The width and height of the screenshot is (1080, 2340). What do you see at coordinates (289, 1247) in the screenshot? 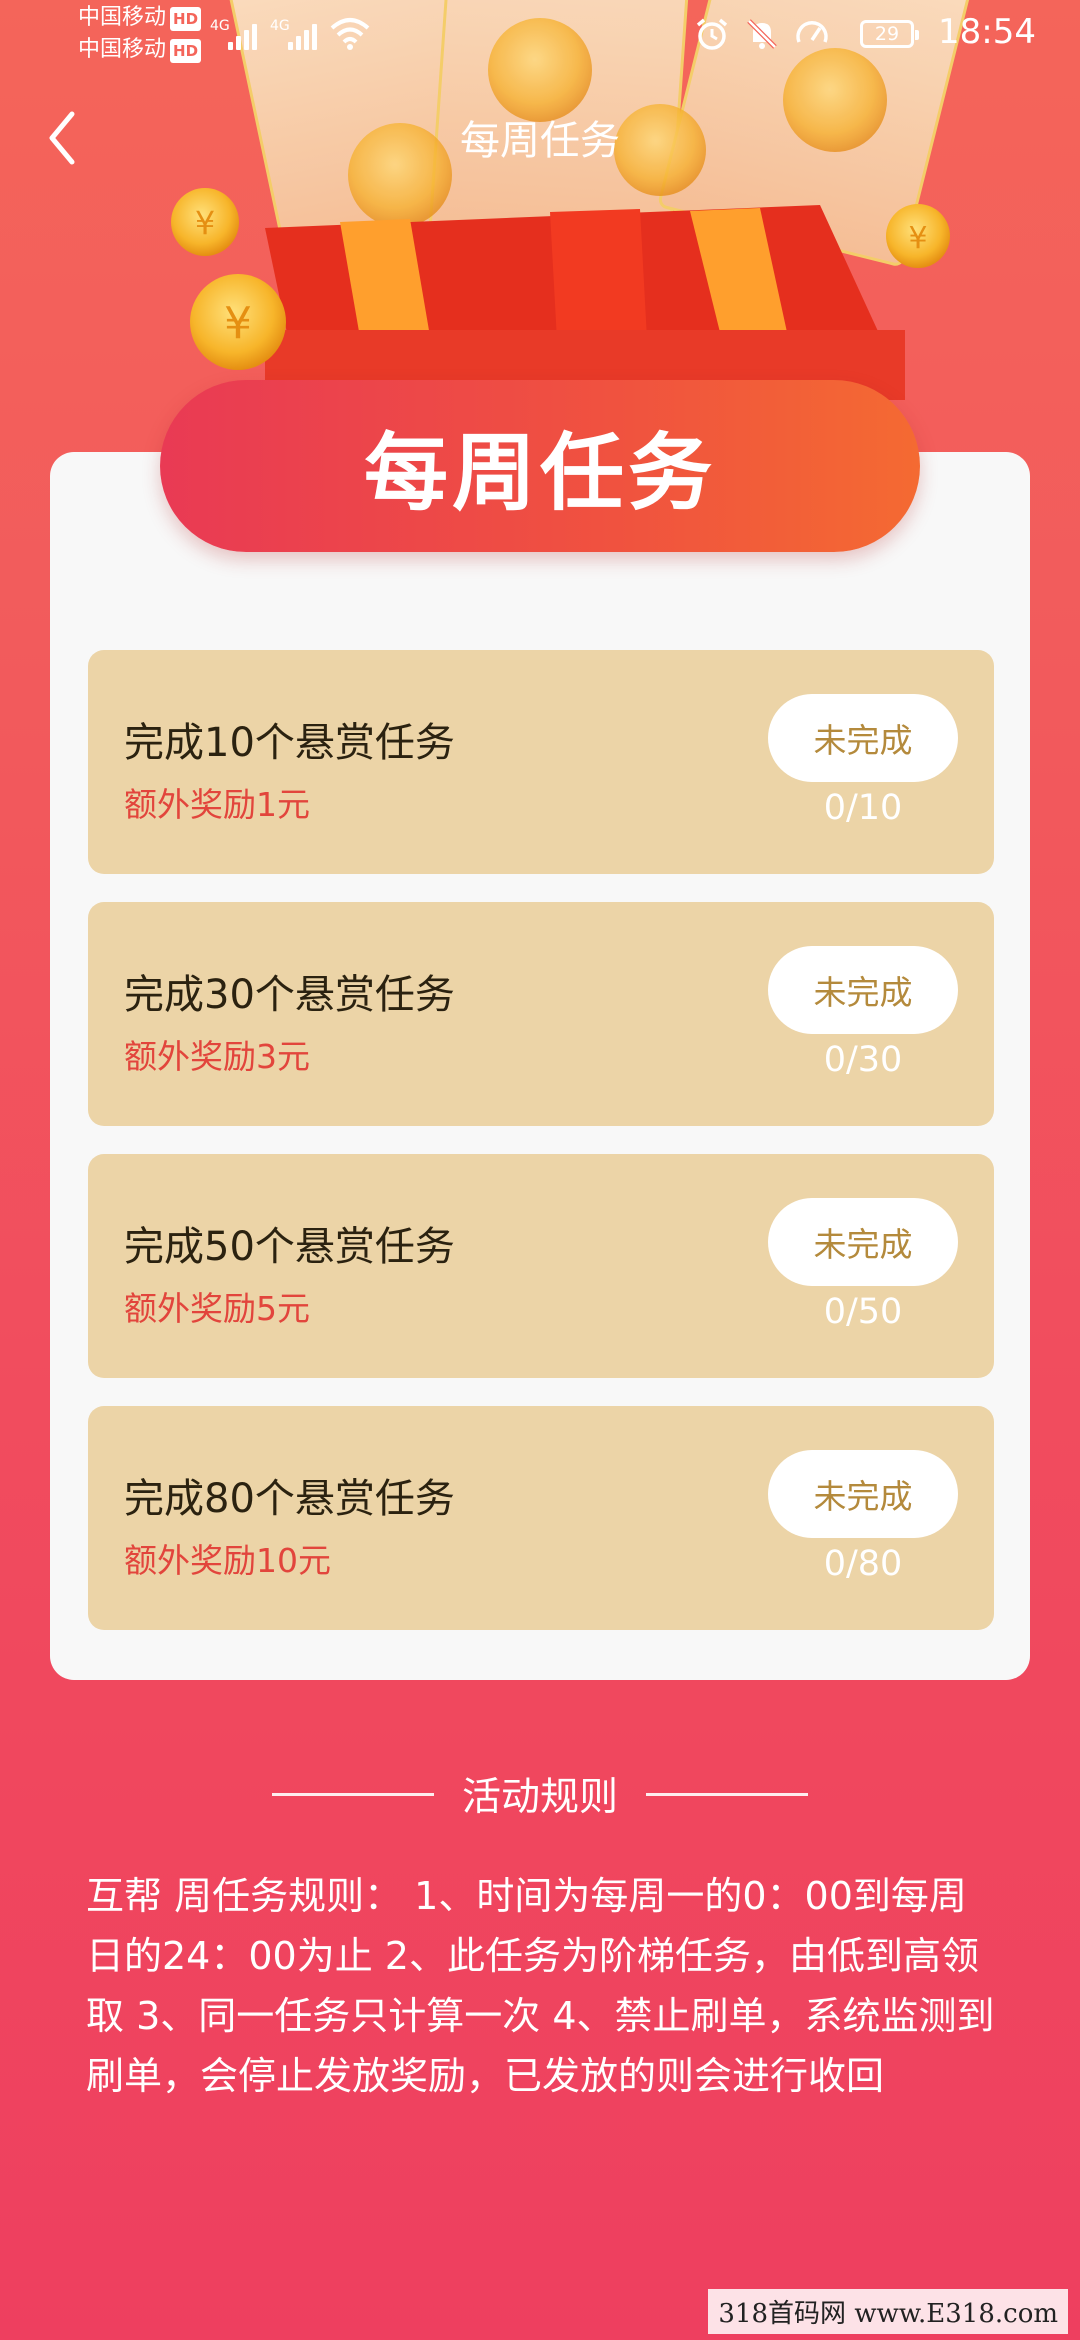
I see `task-name: 完成50个悬赏任务` at bounding box center [289, 1247].